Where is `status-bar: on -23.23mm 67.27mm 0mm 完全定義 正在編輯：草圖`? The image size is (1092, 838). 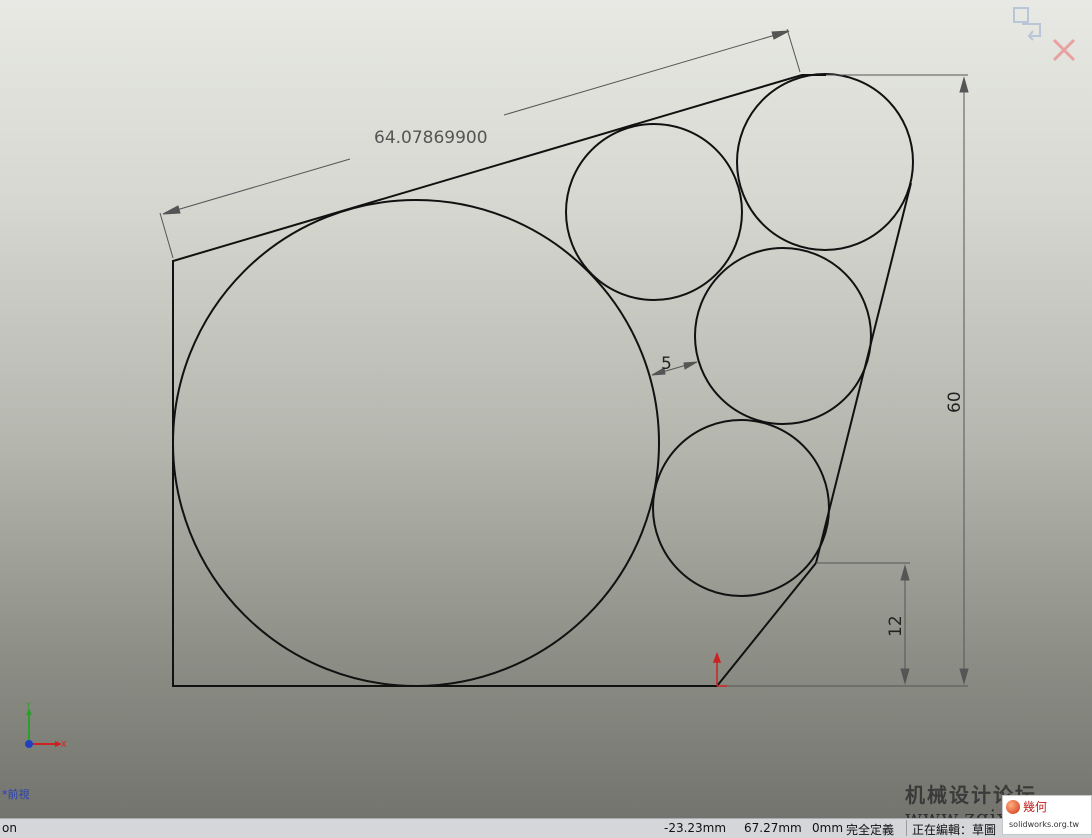
status-bar: on -23.23mm 67.27mm 0mm 完全定義 正在編輯：草圖 is located at coordinates (546, 828).